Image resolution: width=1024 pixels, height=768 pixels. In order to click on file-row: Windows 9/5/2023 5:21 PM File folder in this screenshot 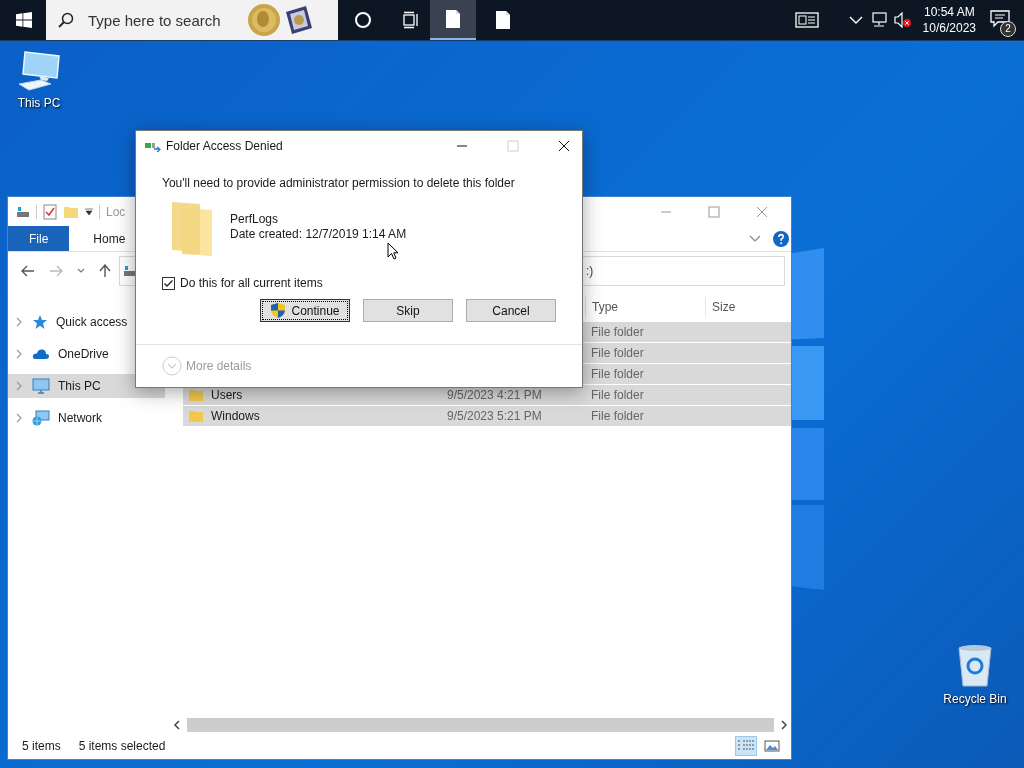, I will do `click(487, 416)`.